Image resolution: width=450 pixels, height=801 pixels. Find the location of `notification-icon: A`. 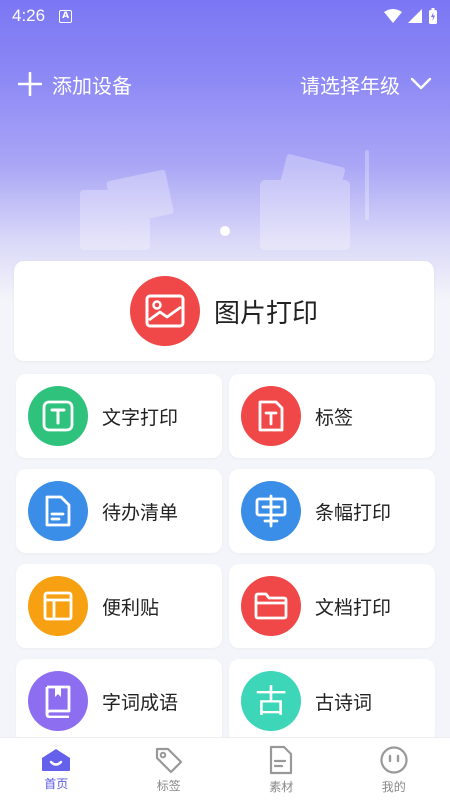

notification-icon: A is located at coordinates (66, 16).